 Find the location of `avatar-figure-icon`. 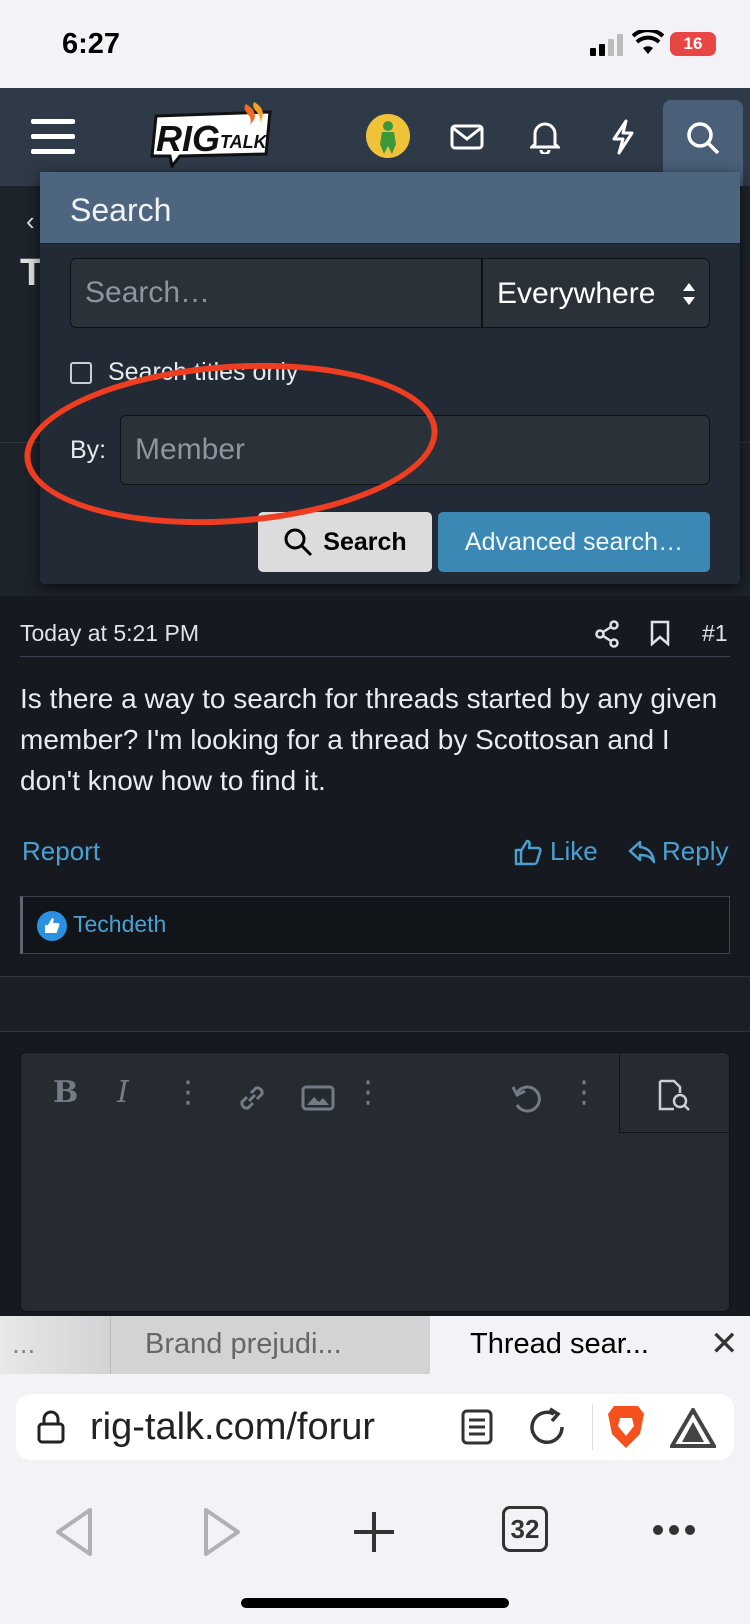

avatar-figure-icon is located at coordinates (388, 136).